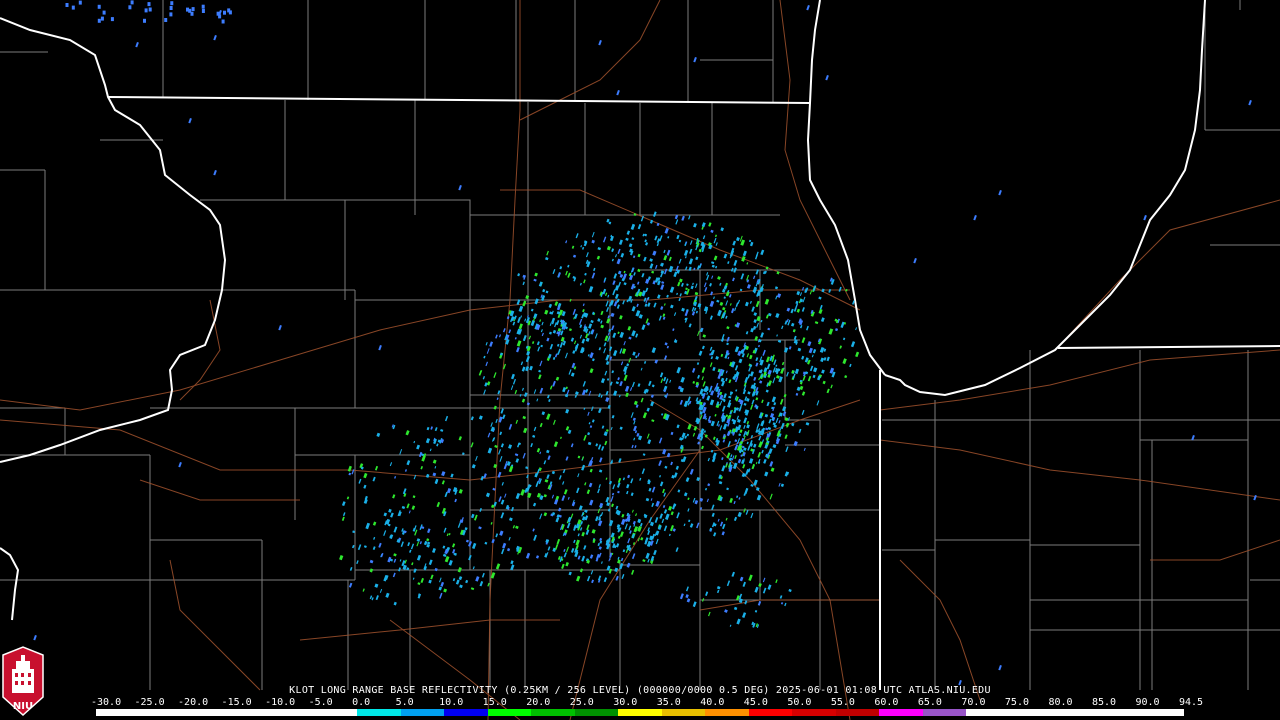  What do you see at coordinates (149, 702) in the screenshot?
I see `scale-label: -25.0` at bounding box center [149, 702].